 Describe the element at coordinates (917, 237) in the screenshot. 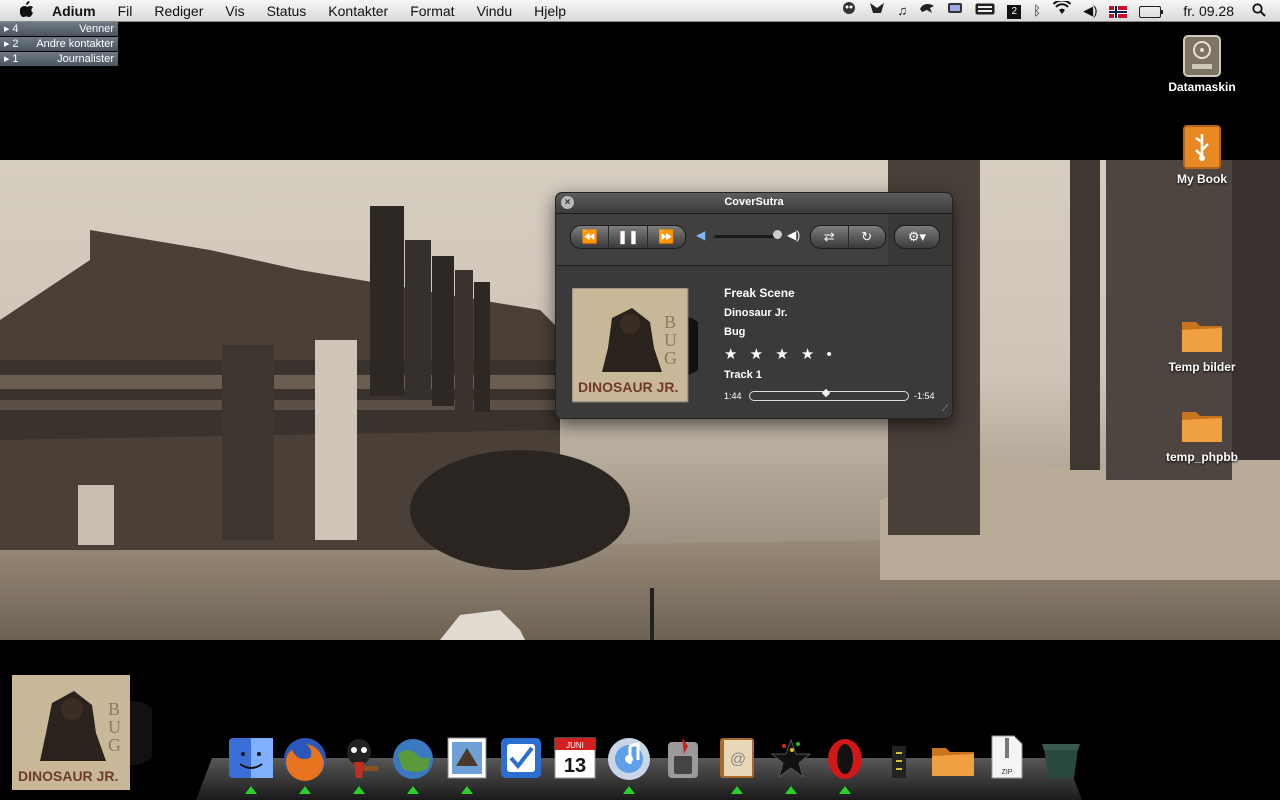

I see `settings-menu-button: ⚙▾` at that location.